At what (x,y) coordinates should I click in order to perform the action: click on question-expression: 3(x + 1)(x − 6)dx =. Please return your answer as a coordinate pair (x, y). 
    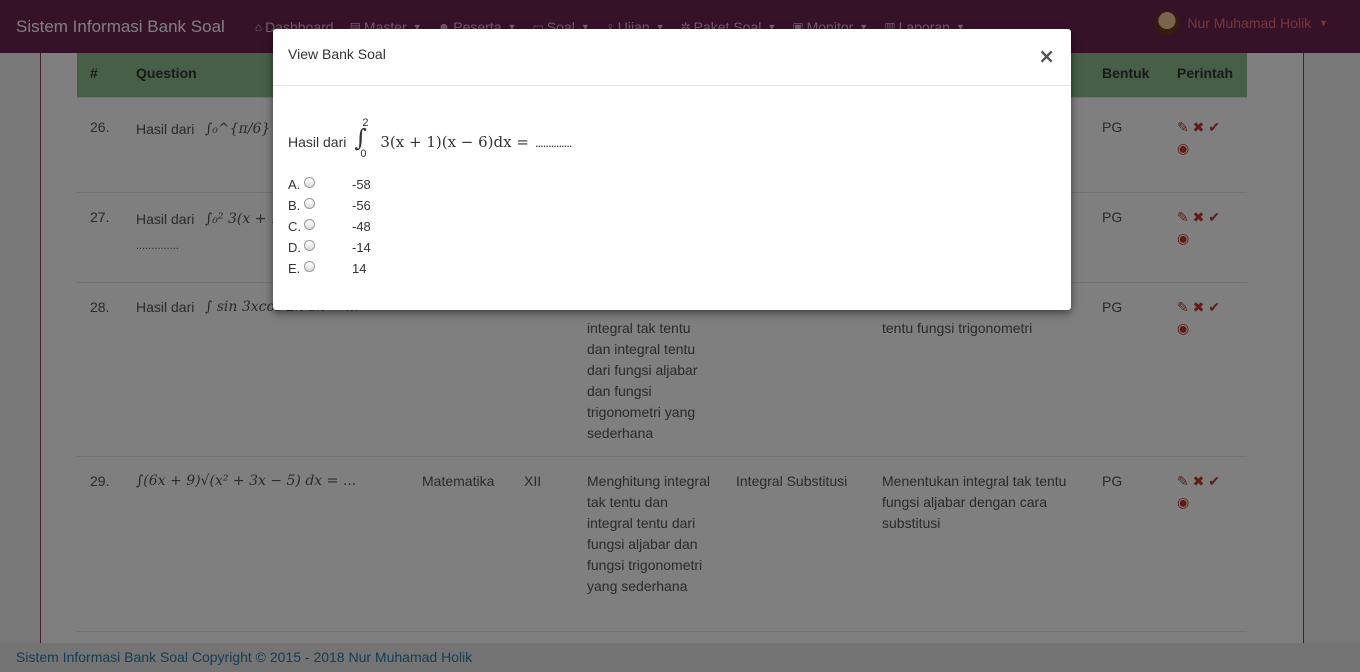
    Looking at the image, I should click on (454, 142).